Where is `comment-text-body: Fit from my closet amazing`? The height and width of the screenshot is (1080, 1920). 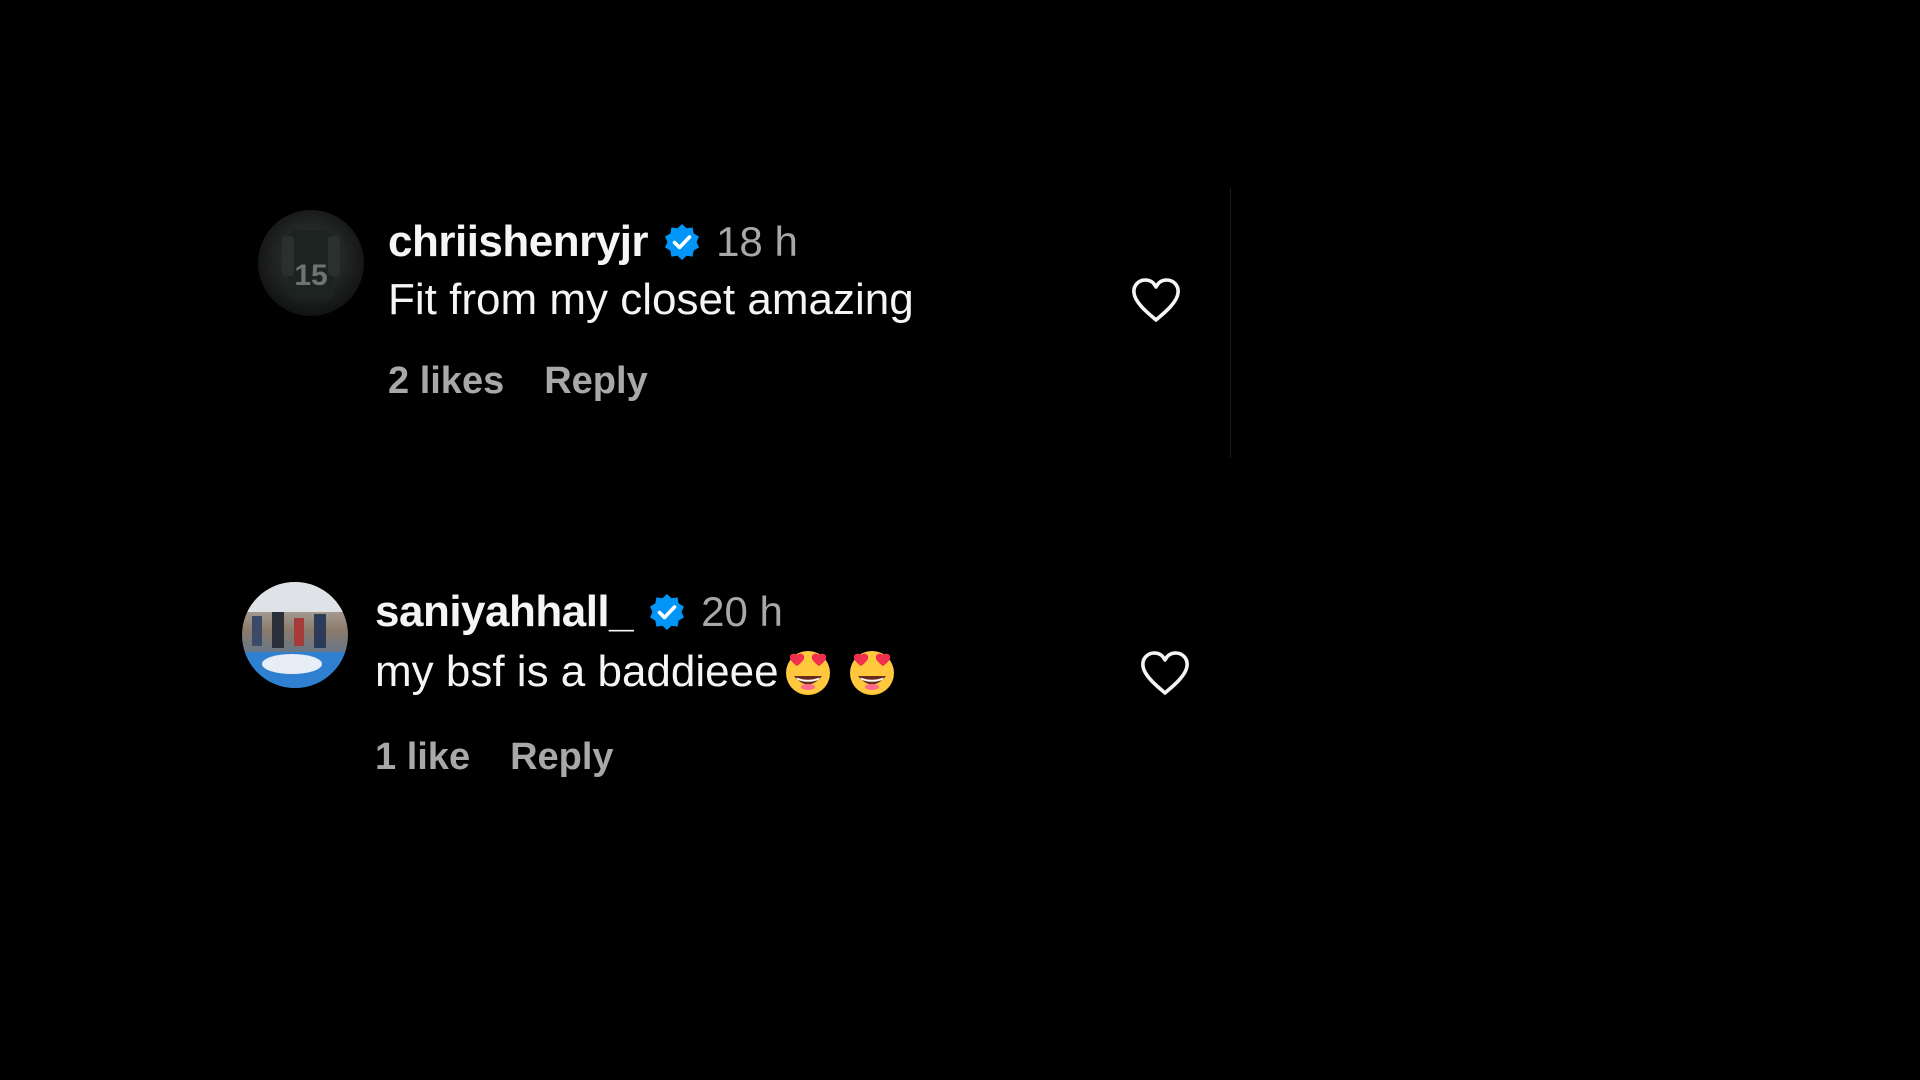 comment-text-body: Fit from my closet amazing is located at coordinates (651, 299).